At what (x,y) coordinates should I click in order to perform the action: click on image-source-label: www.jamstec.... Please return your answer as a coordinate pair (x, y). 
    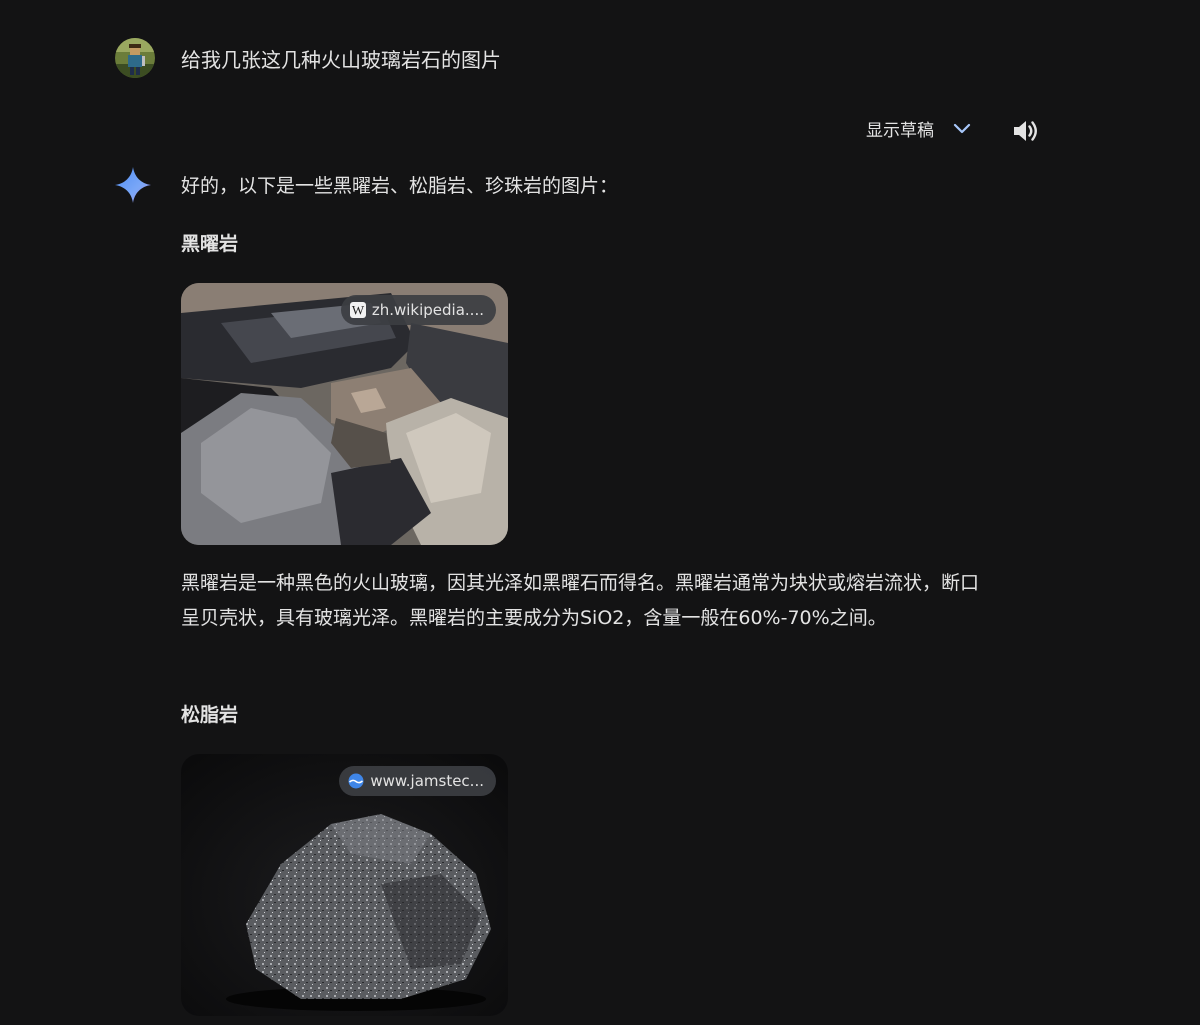
    Looking at the image, I should click on (427, 781).